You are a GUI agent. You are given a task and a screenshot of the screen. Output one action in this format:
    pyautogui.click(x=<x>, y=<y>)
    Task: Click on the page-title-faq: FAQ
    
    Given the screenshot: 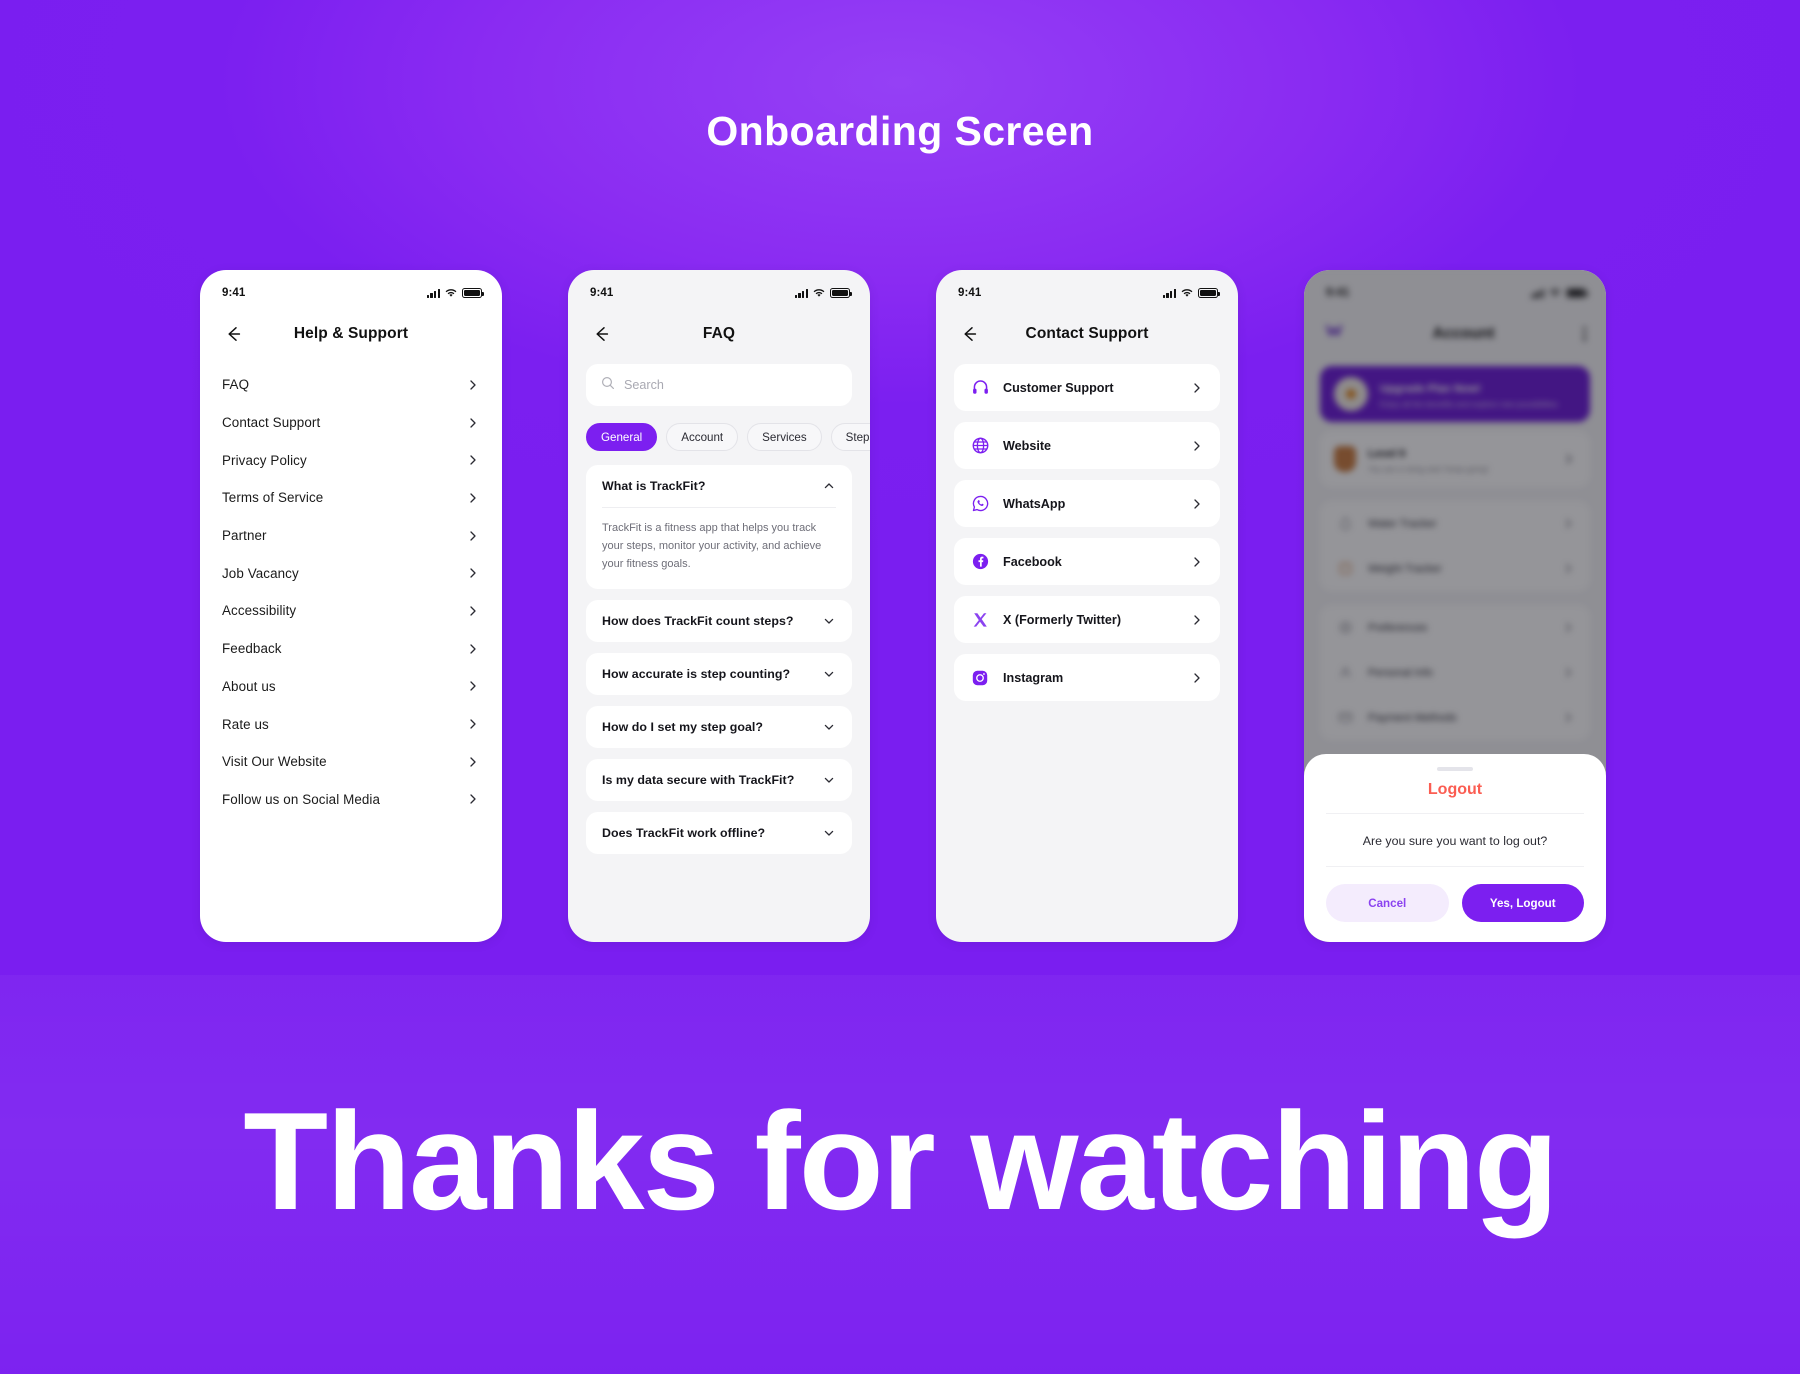 What is the action you would take?
    pyautogui.click(x=719, y=333)
    